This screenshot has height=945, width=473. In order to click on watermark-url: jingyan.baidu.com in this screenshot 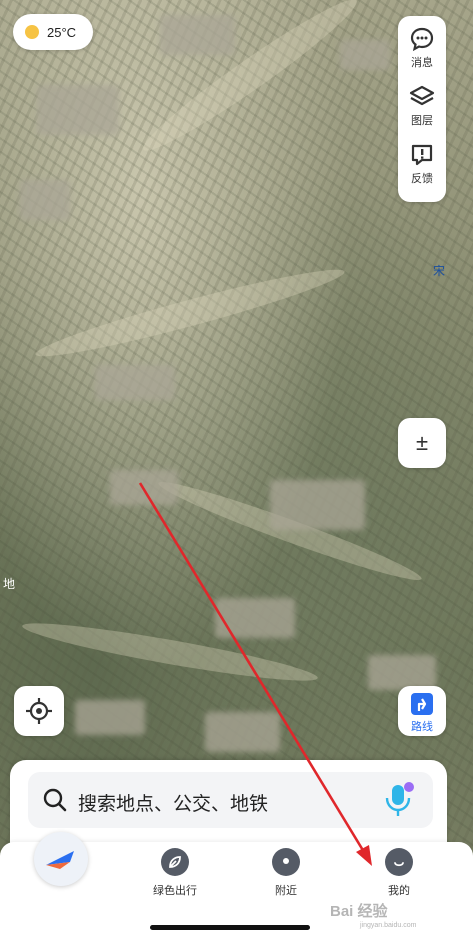, I will do `click(388, 925)`.